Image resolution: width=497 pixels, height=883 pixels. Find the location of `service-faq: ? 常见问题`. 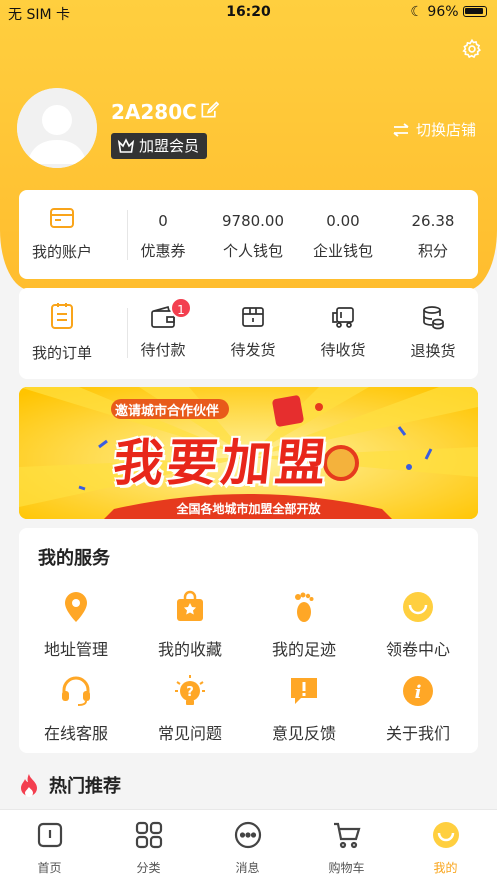

service-faq: ? 常见问题 is located at coordinates (190, 709).